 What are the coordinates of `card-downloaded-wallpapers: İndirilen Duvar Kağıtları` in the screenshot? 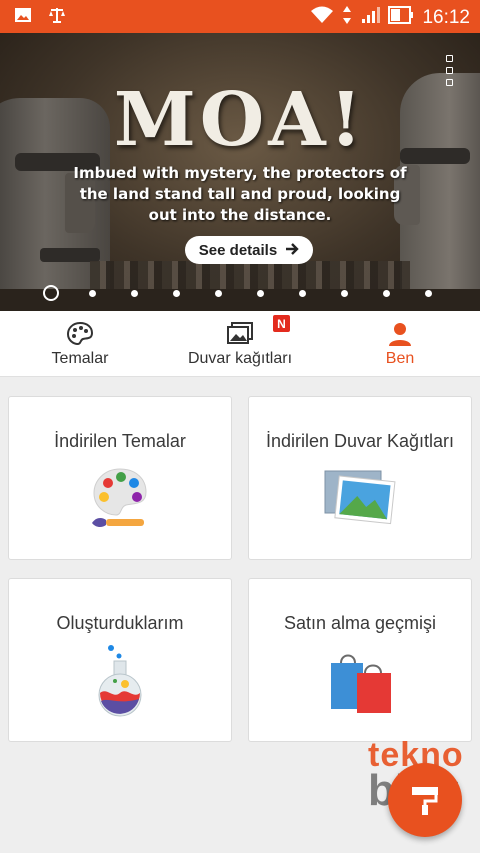 It's located at (360, 478).